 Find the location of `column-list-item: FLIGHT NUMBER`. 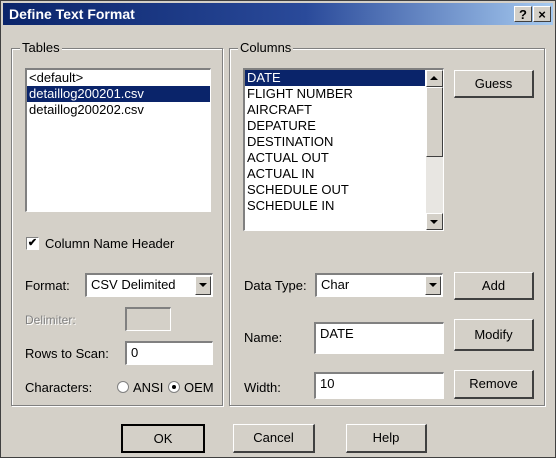

column-list-item: FLIGHT NUMBER is located at coordinates (335, 94).